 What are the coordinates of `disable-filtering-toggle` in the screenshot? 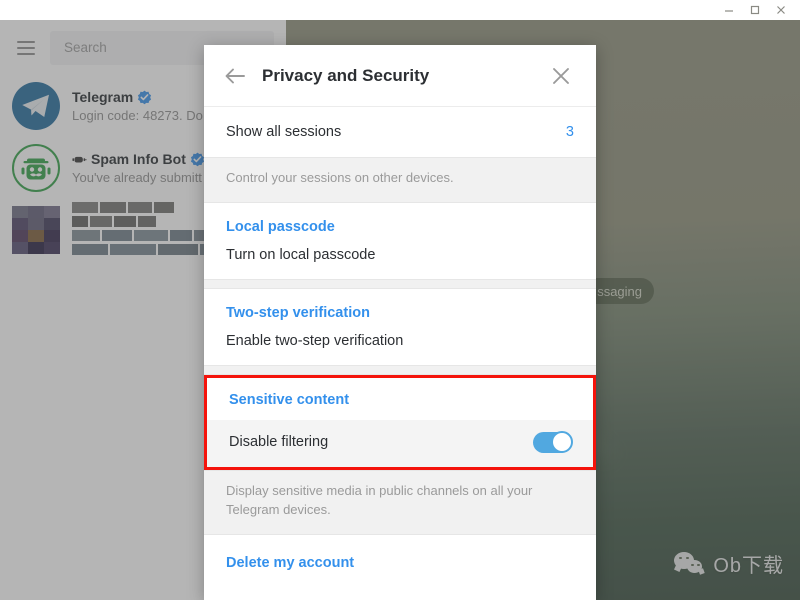 It's located at (553, 441).